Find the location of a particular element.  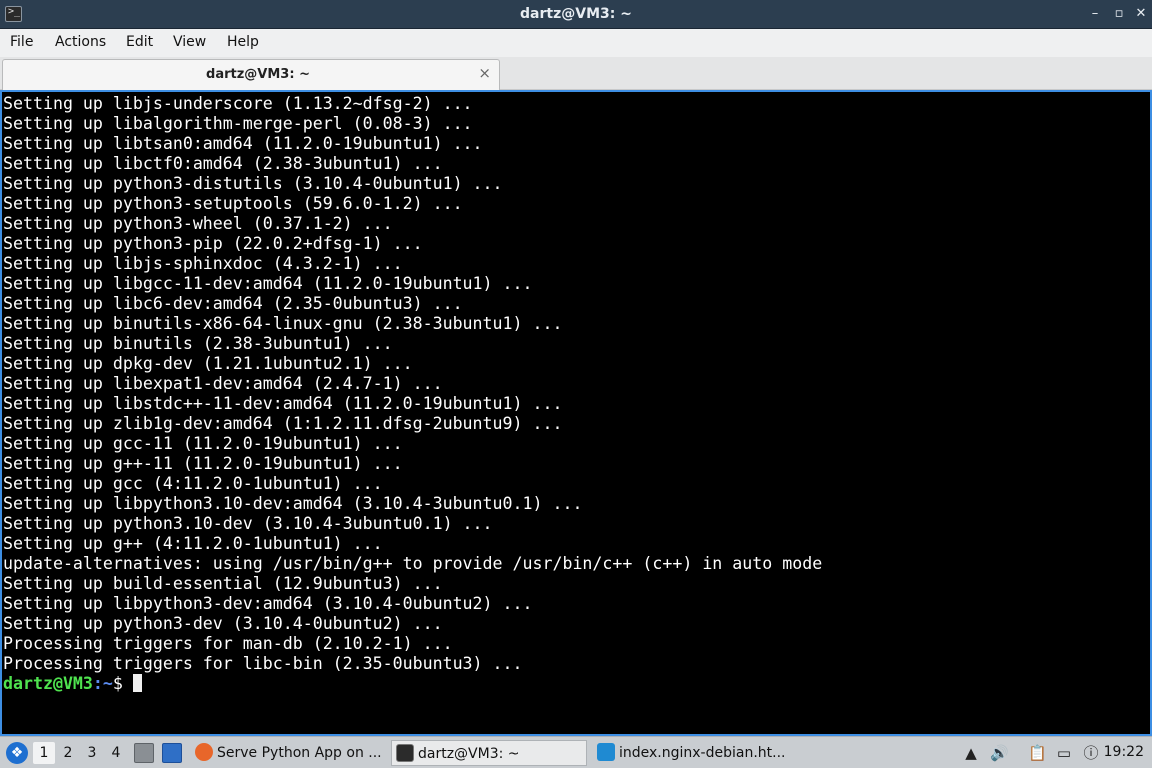

volume-icon: 🔊 is located at coordinates (999, 753).